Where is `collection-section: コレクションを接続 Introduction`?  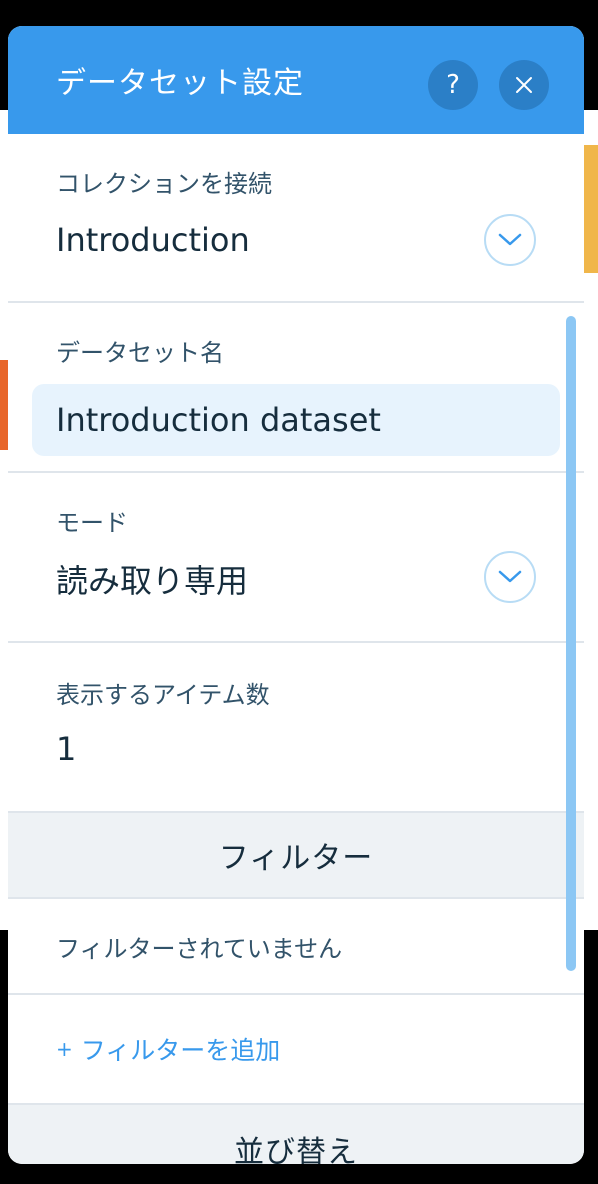
collection-section: コレクションを接続 Introduction is located at coordinates (296, 218).